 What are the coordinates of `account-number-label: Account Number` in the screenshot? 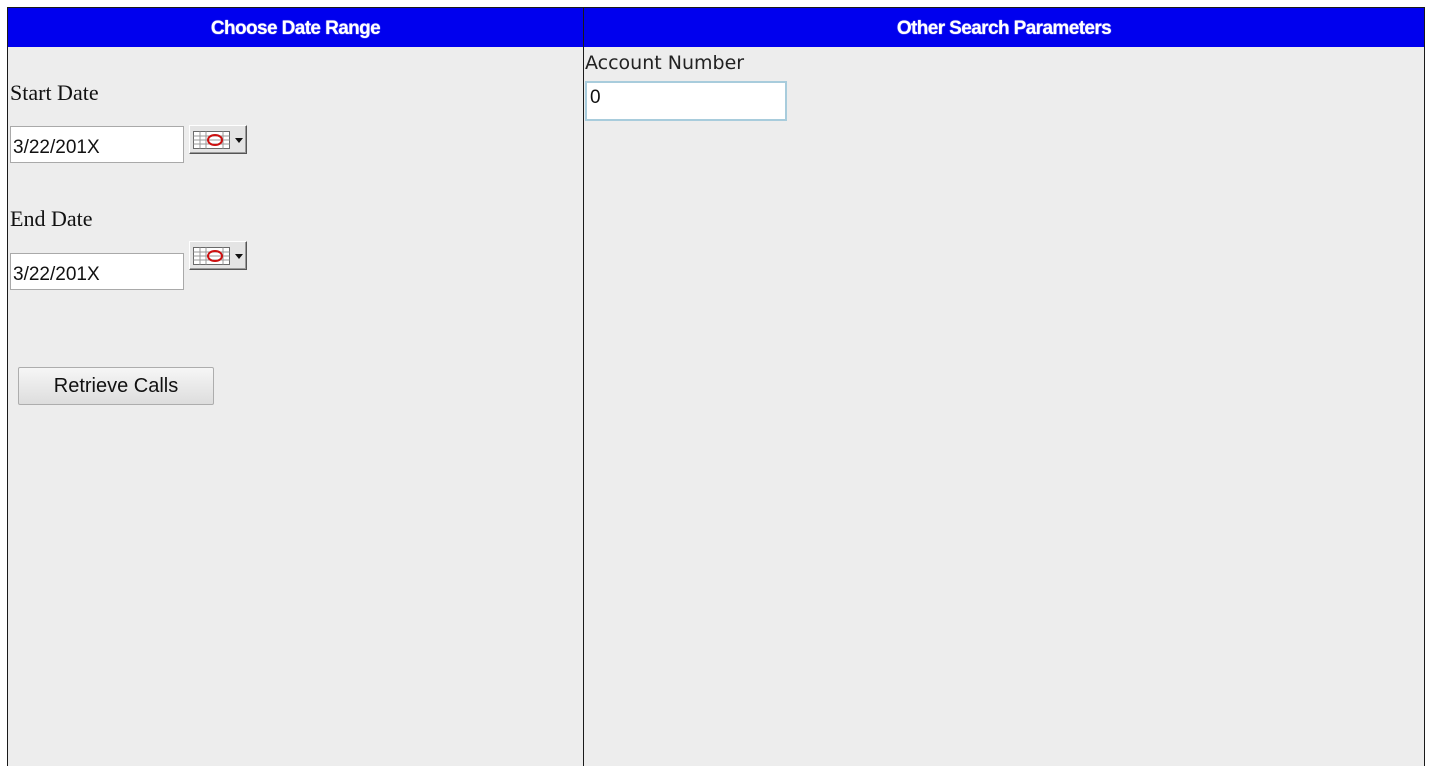 It's located at (665, 63).